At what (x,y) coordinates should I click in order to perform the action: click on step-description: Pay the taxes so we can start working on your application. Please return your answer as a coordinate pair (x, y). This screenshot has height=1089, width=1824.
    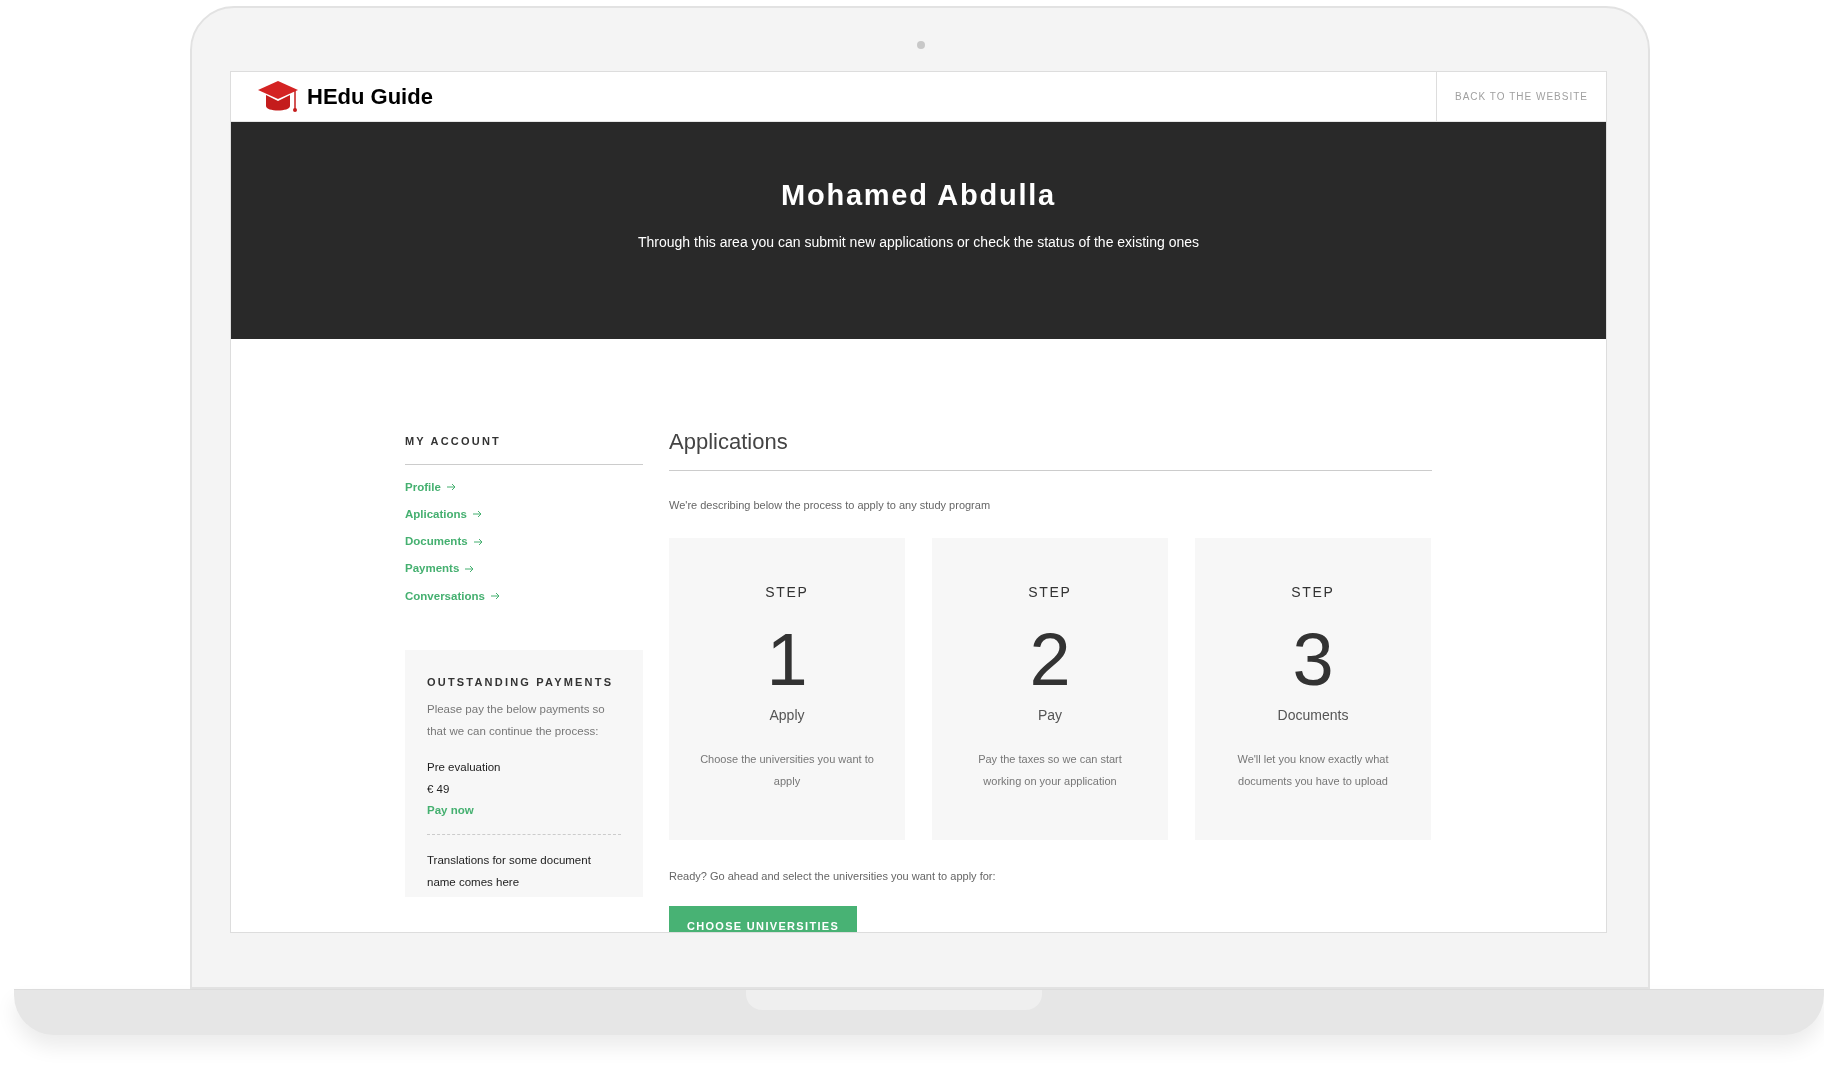
    Looking at the image, I should click on (1050, 770).